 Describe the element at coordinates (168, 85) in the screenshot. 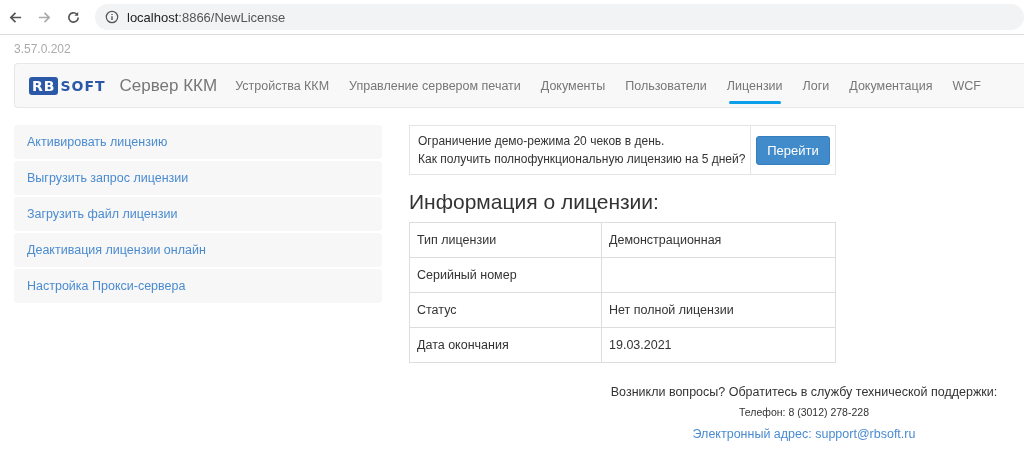

I see `brand-title: Сервер ККМ` at that location.